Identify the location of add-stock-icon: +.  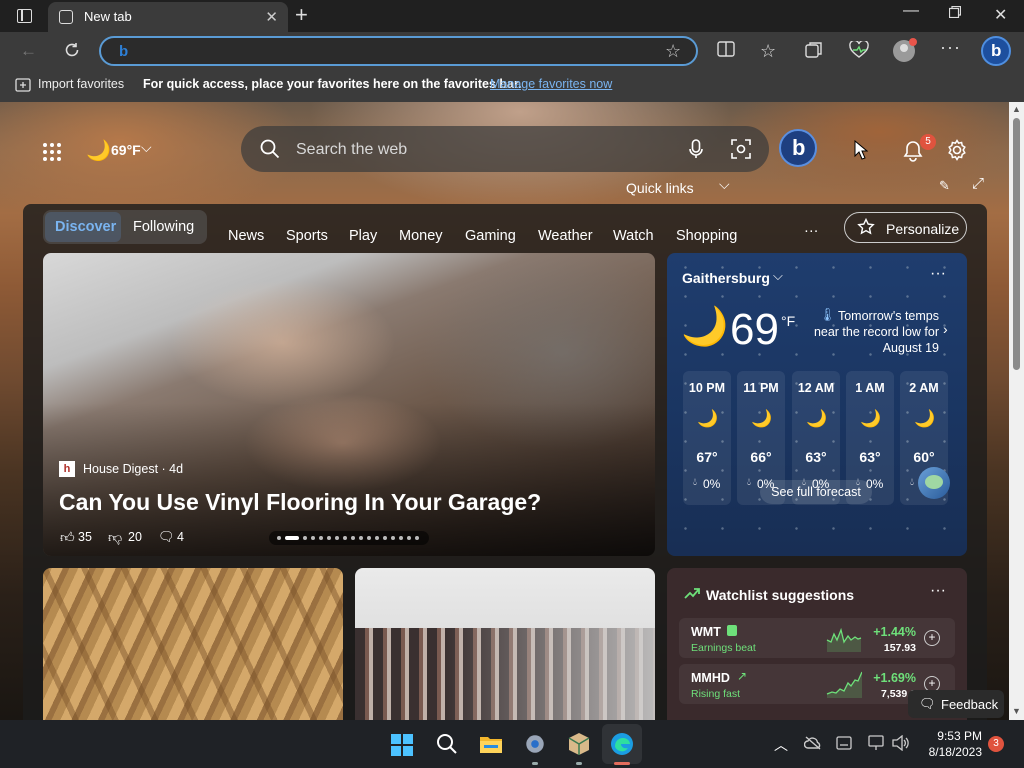
(932, 638).